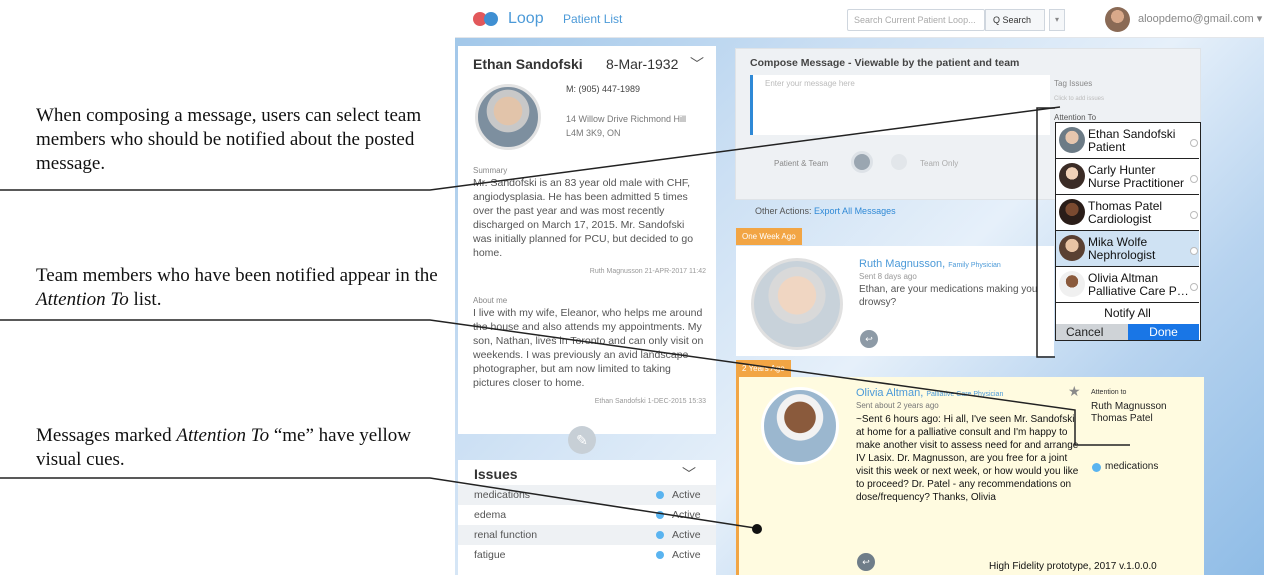 Image resolution: width=1264 pixels, height=575 pixels. What do you see at coordinates (1074, 391) in the screenshot?
I see `star-icon: ★` at bounding box center [1074, 391].